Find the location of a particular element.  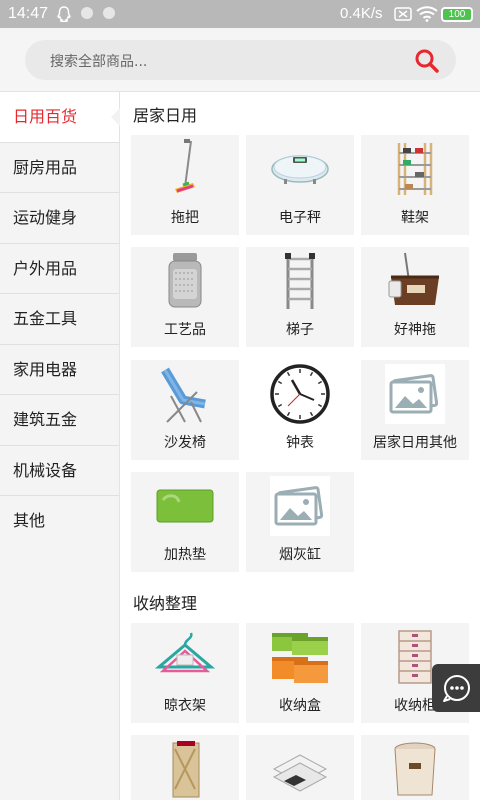

network-speed: 0.4K/s is located at coordinates (361, 13).